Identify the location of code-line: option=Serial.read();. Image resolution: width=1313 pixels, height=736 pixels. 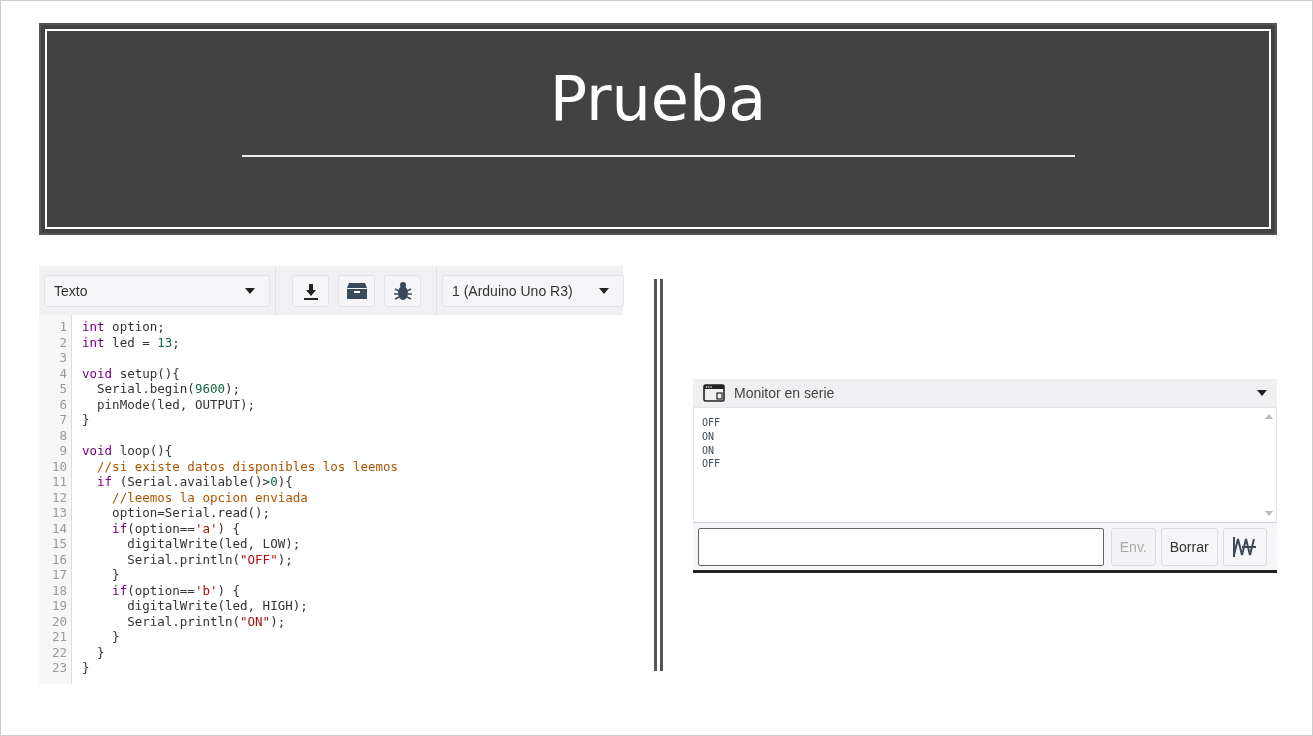
(191, 512).